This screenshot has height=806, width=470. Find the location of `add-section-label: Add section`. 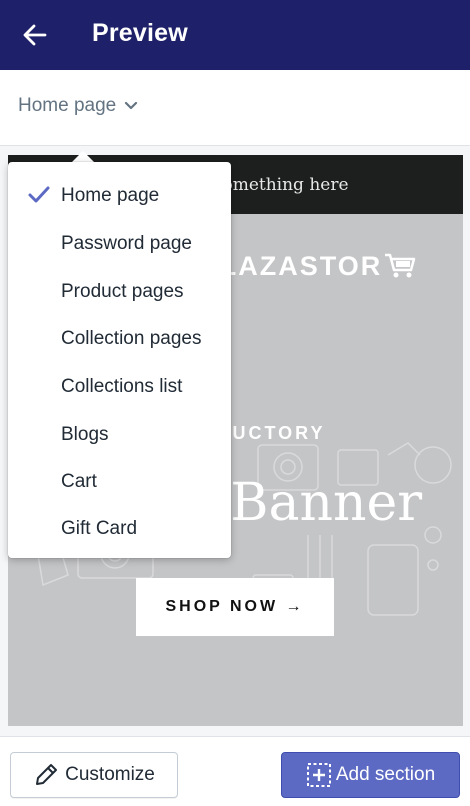

add-section-label: Add section is located at coordinates (385, 774).